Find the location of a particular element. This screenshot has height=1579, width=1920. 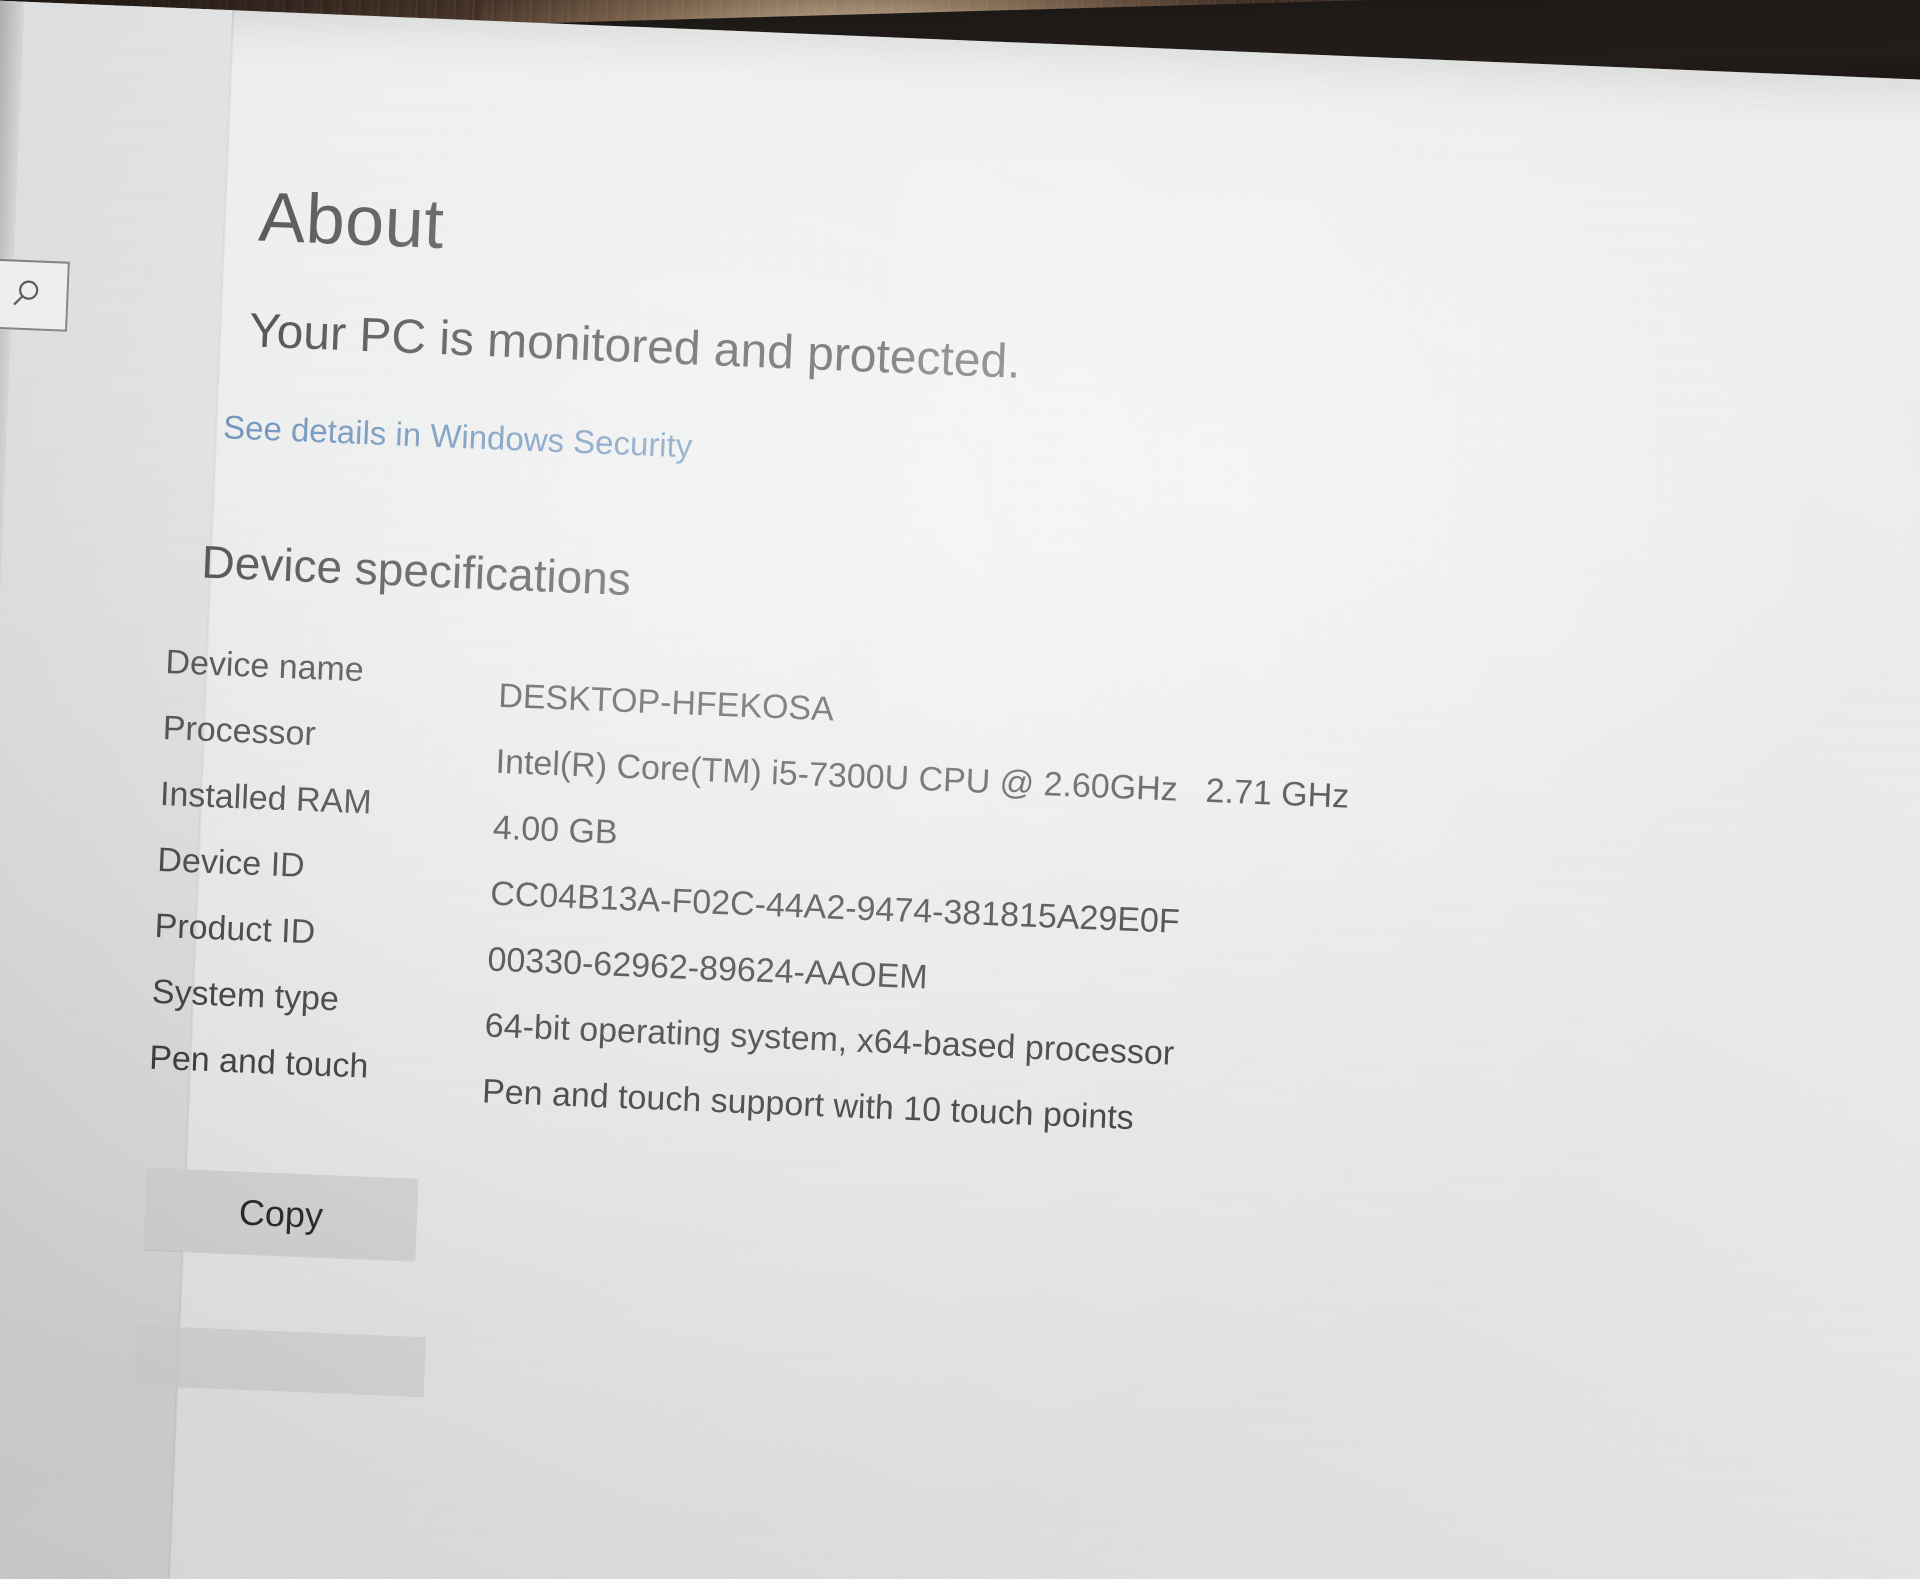

spec-label-device-name: Device name is located at coordinates (264, 666).